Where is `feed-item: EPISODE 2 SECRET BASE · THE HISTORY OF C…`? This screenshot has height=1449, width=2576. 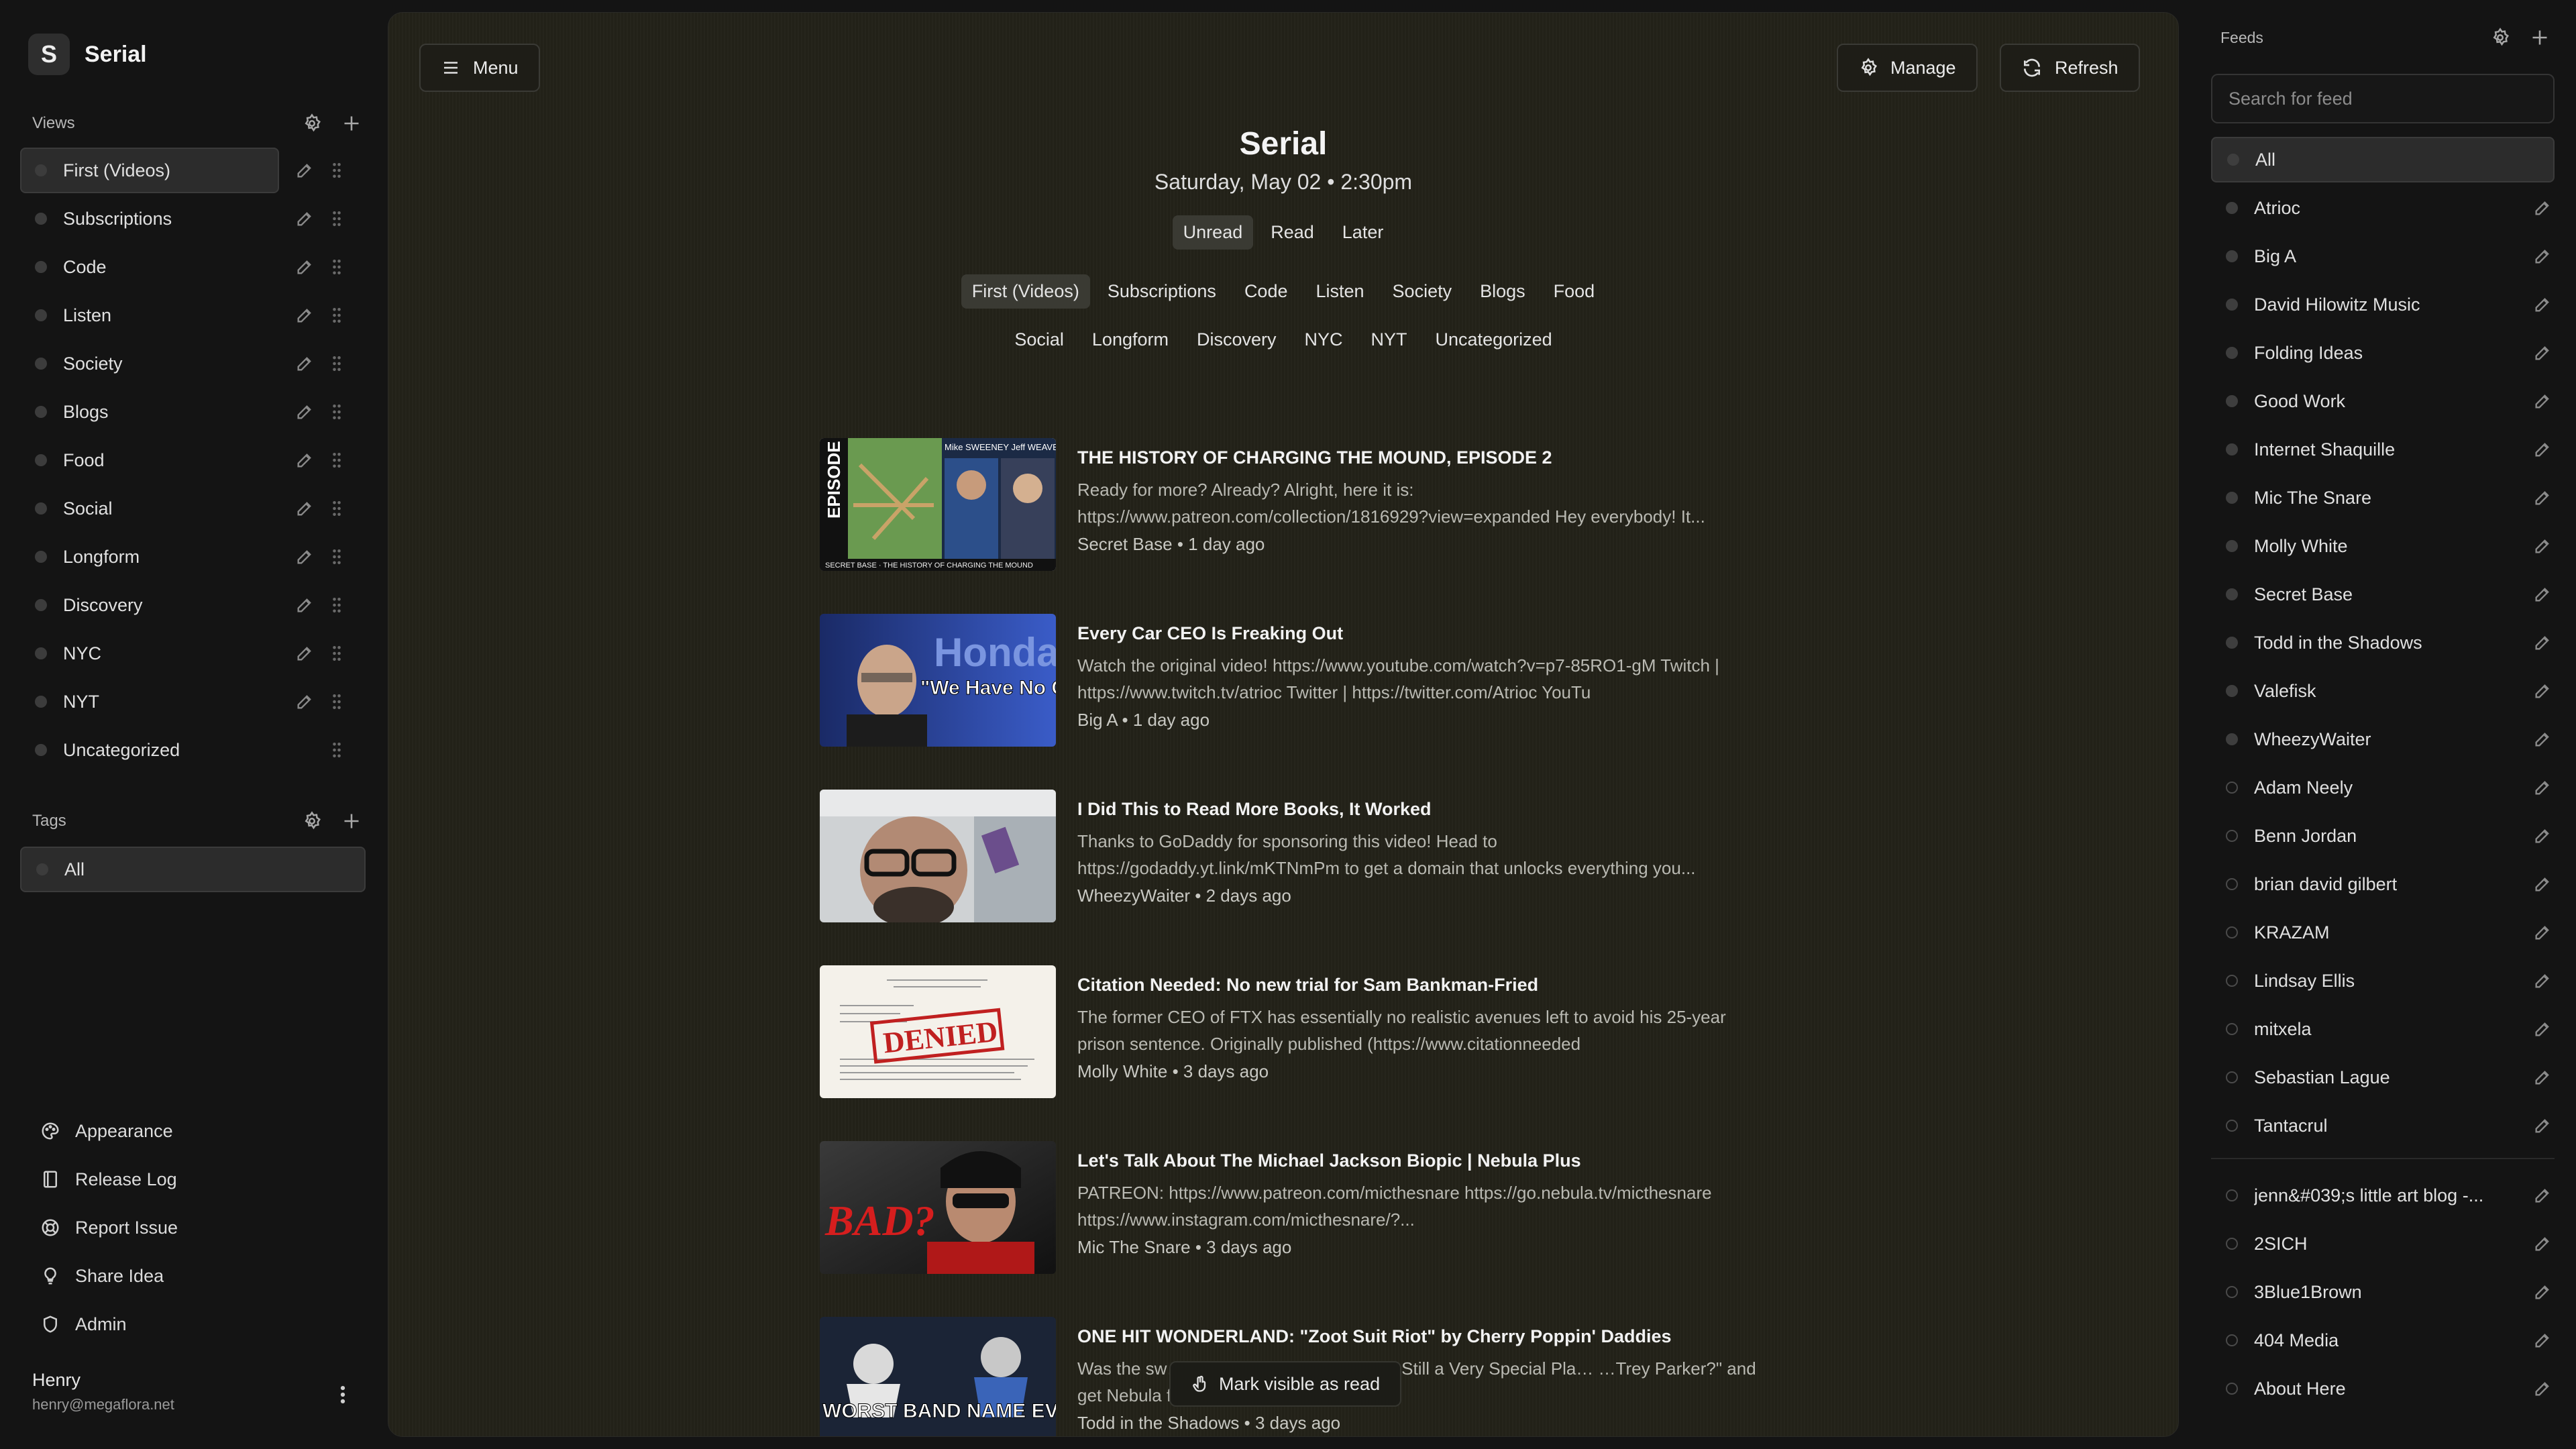
feed-item: EPISODE 2 SECRET BASE · THE HISTORY OF C… is located at coordinates (1289, 526).